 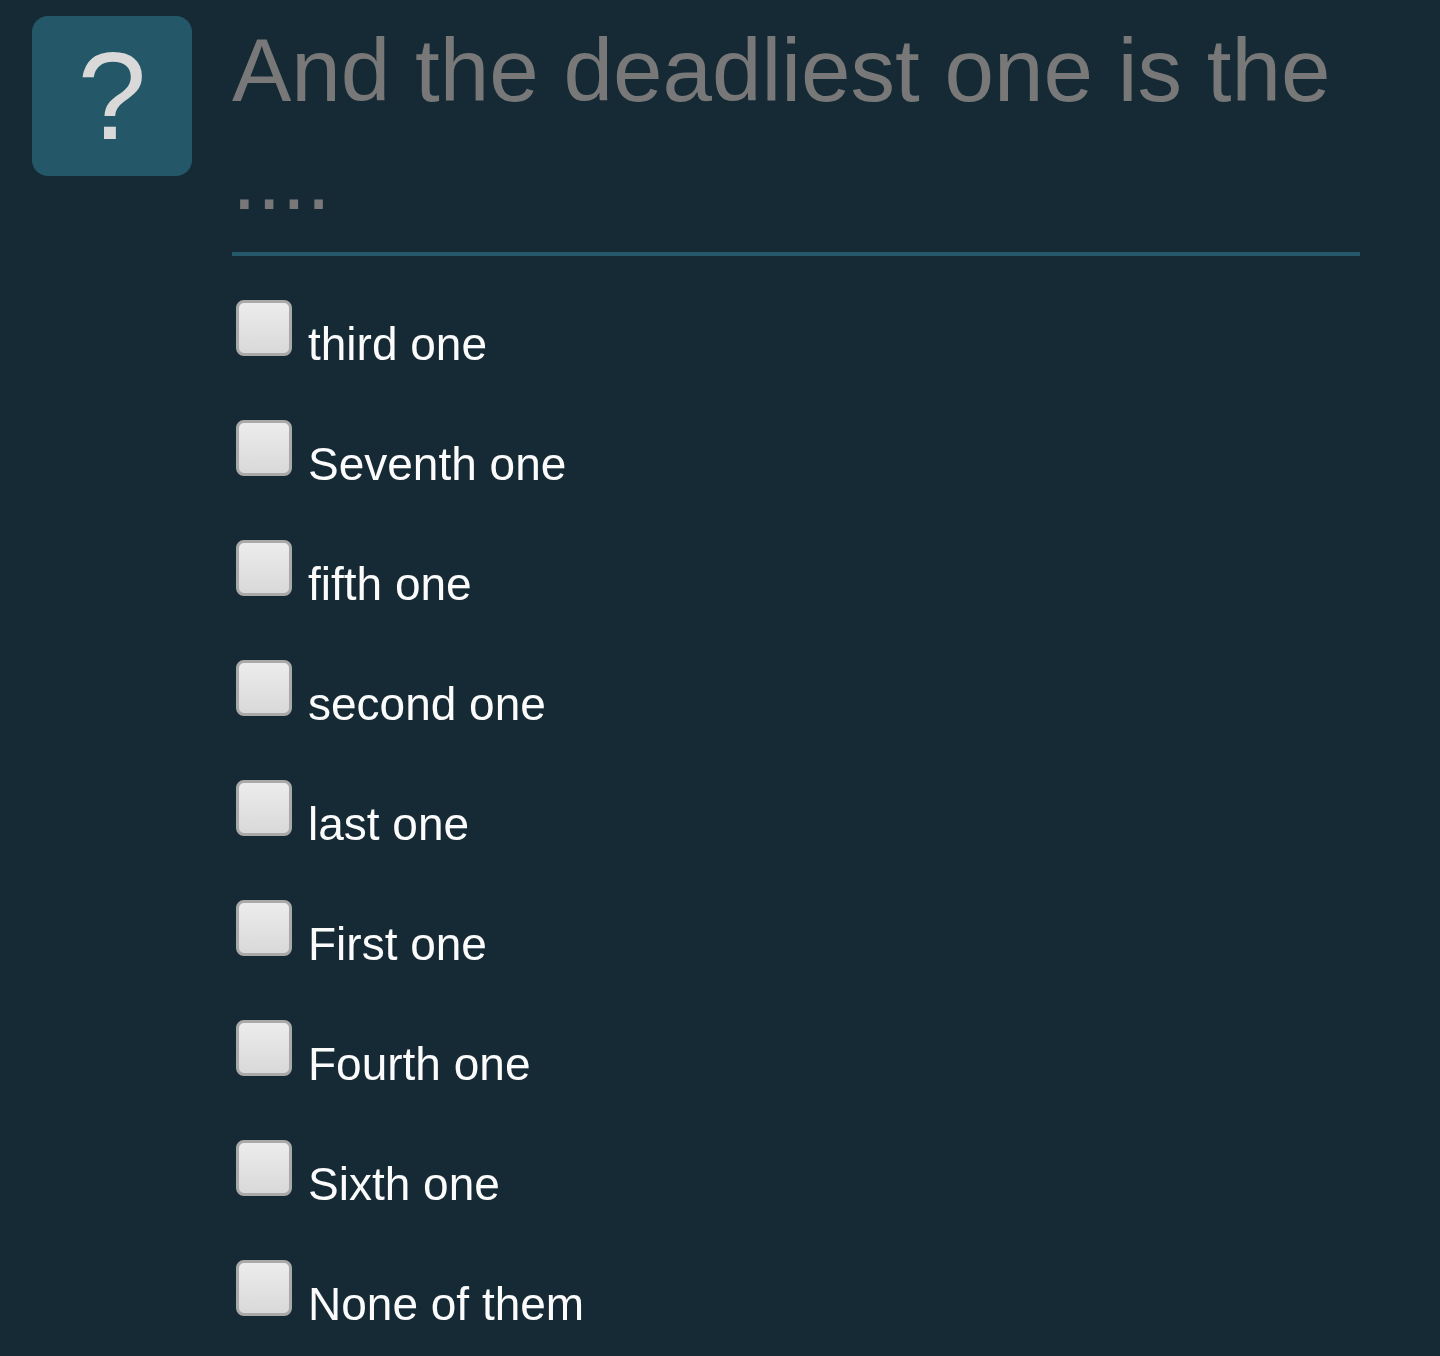 What do you see at coordinates (112, 96) in the screenshot?
I see `question-icon: ?` at bounding box center [112, 96].